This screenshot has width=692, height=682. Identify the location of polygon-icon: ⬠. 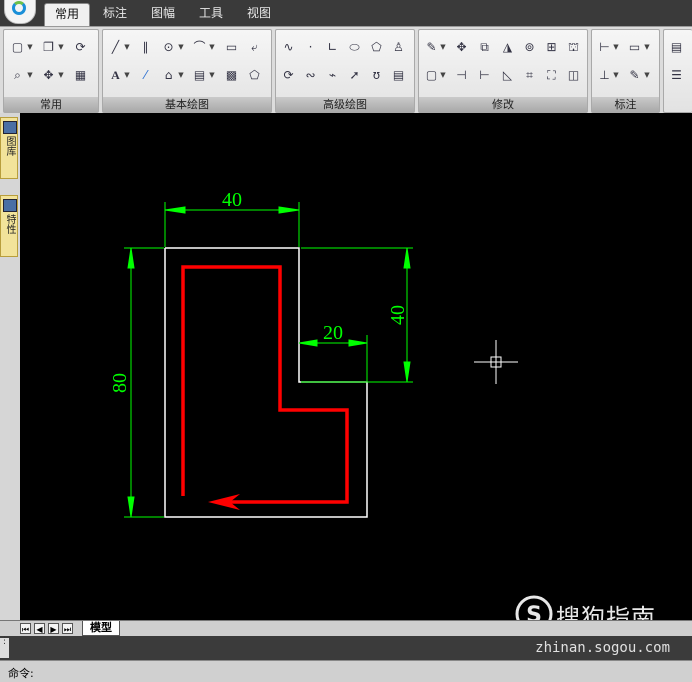
(376, 47).